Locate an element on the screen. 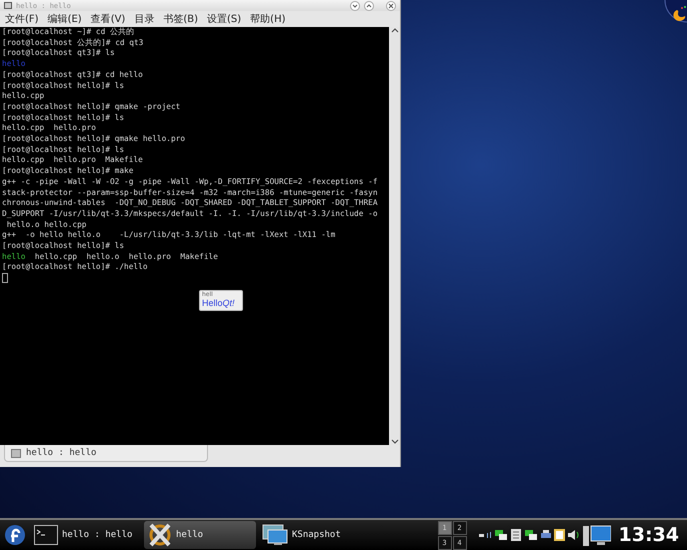  scroll-up-icon is located at coordinates (394, 30).